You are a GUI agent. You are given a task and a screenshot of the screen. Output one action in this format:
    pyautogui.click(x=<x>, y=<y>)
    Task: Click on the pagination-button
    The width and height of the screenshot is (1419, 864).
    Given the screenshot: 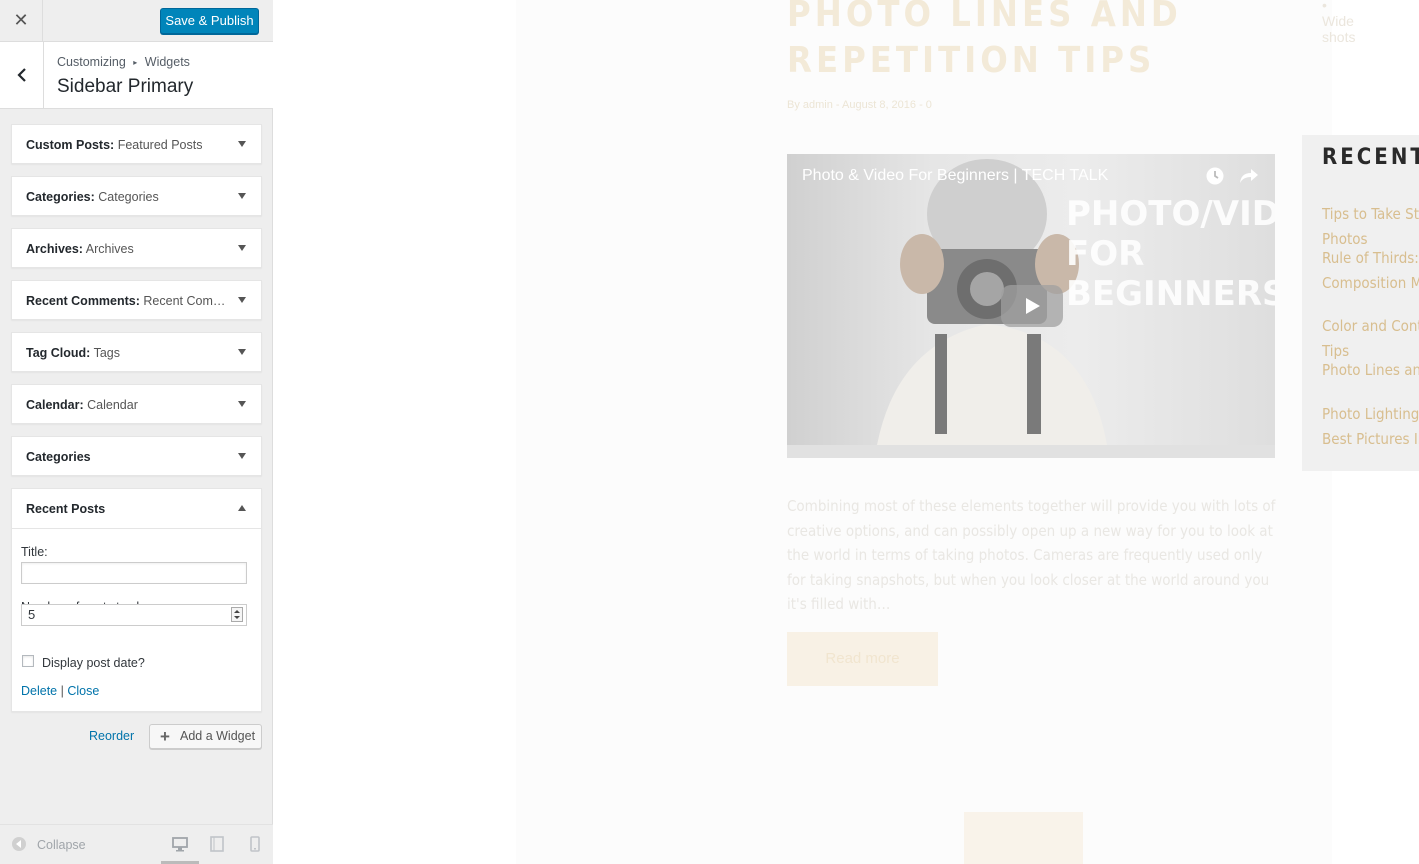 What is the action you would take?
    pyautogui.click(x=1023, y=838)
    